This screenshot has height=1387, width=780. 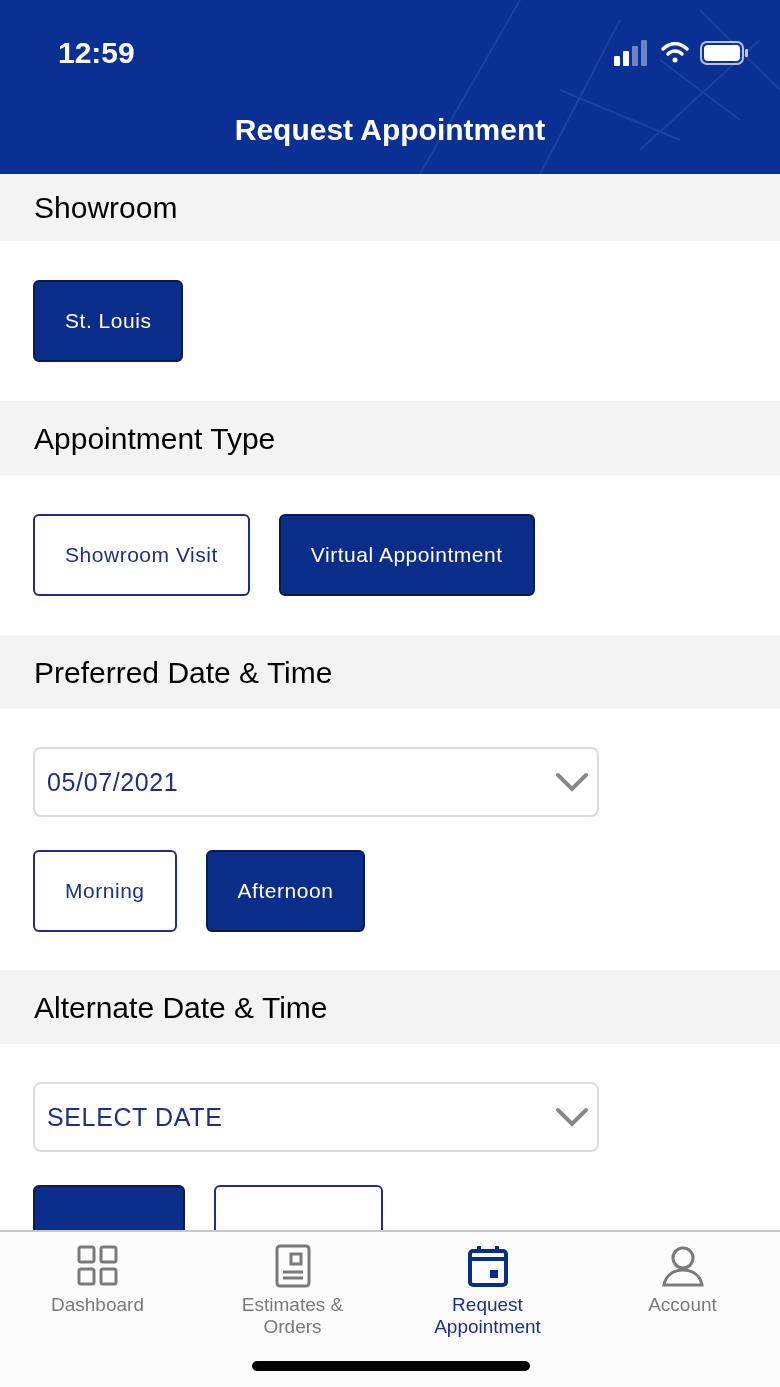 What do you see at coordinates (406, 555) in the screenshot?
I see `option-button: Virtual Appointment` at bounding box center [406, 555].